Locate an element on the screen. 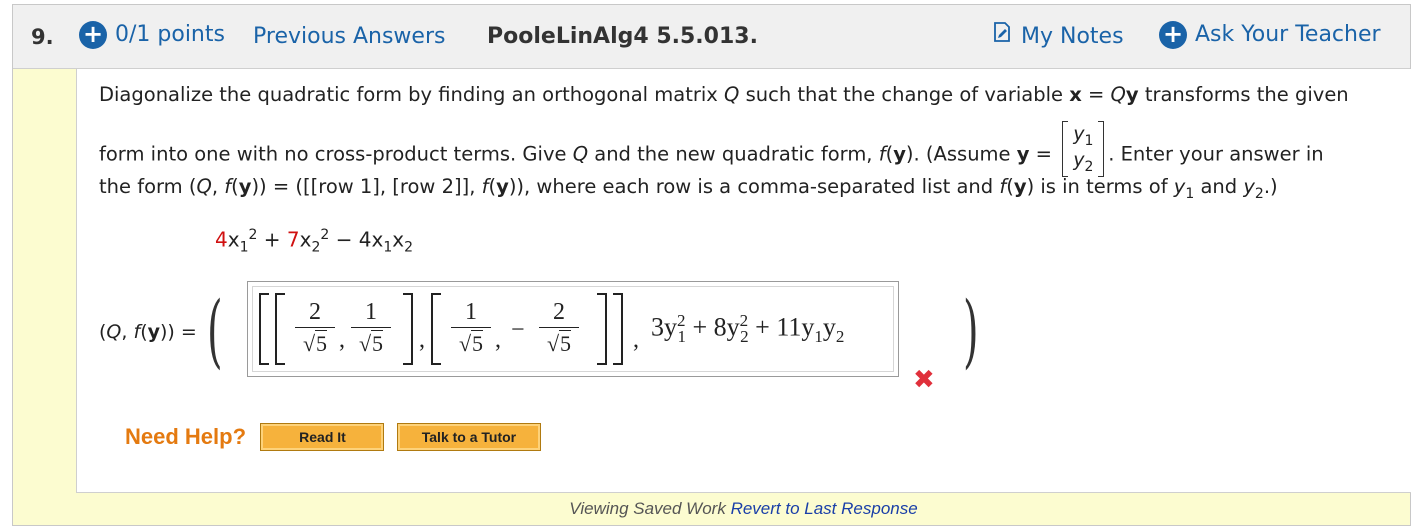  need-help-section: Need Help? Read It Talk to a Tutor is located at coordinates (333, 437).